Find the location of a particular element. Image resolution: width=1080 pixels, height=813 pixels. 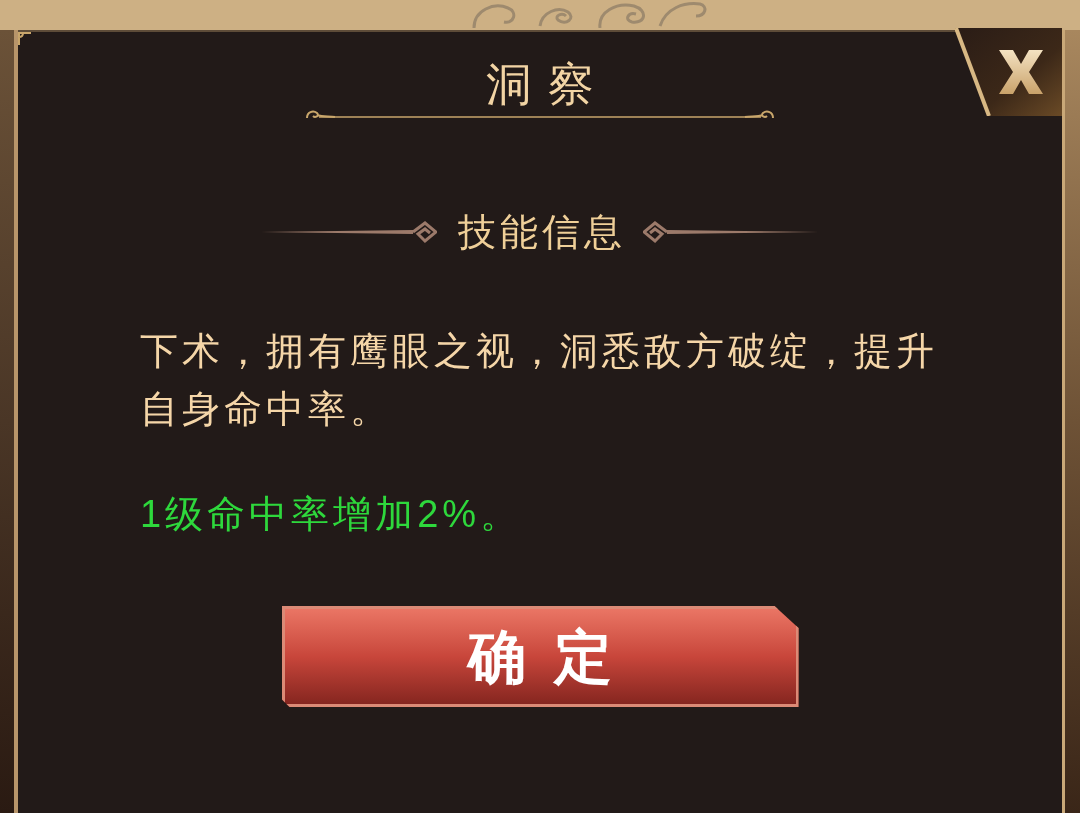

section-heading: 技能信息 is located at coordinates (541, 232).